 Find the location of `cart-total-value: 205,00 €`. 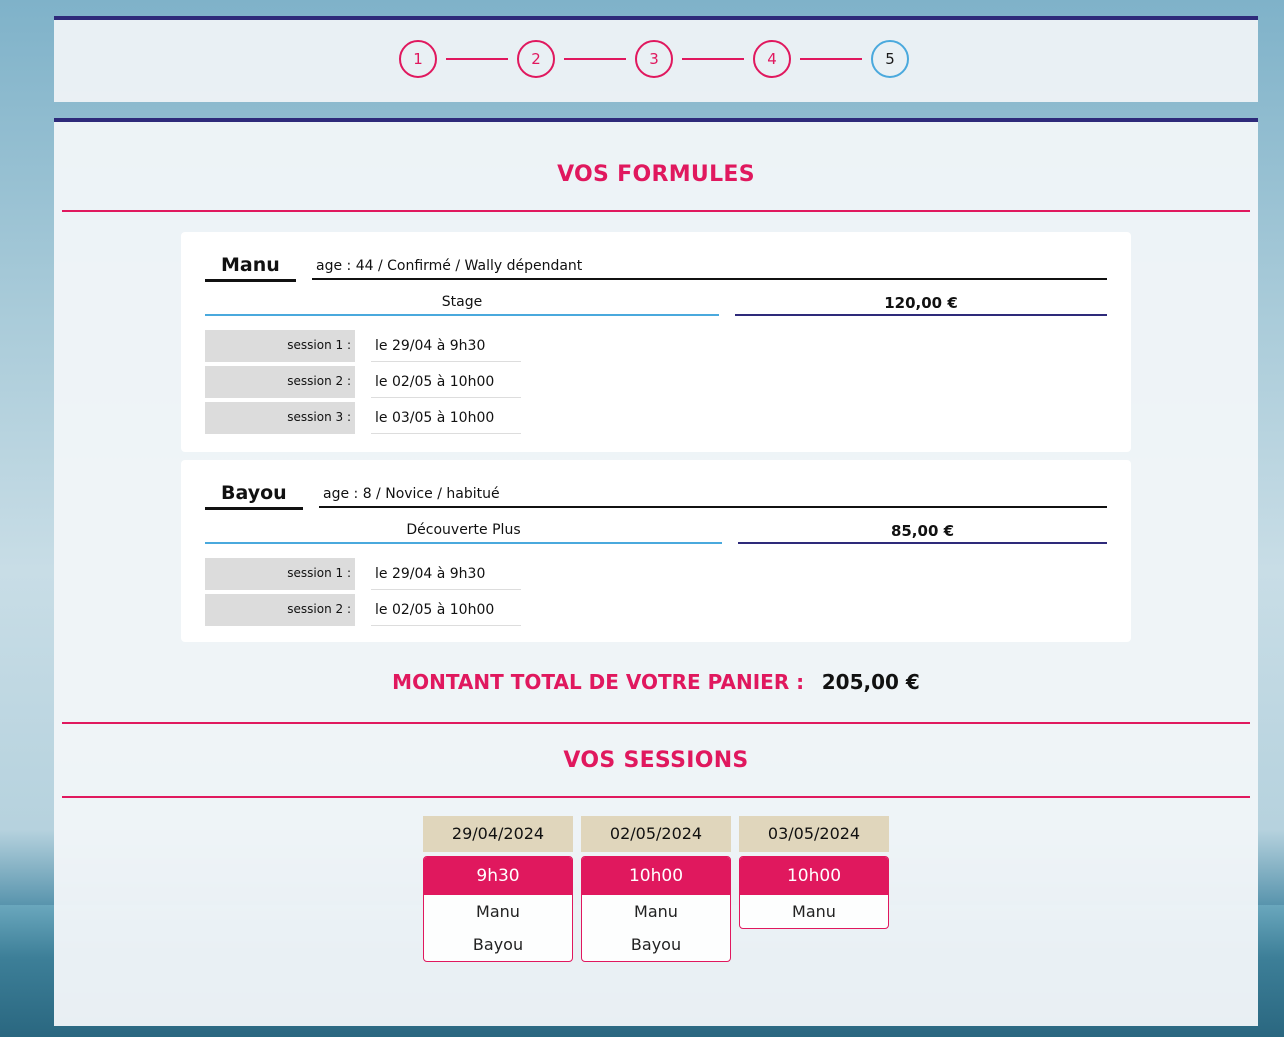

cart-total-value: 205,00 € is located at coordinates (870, 682).